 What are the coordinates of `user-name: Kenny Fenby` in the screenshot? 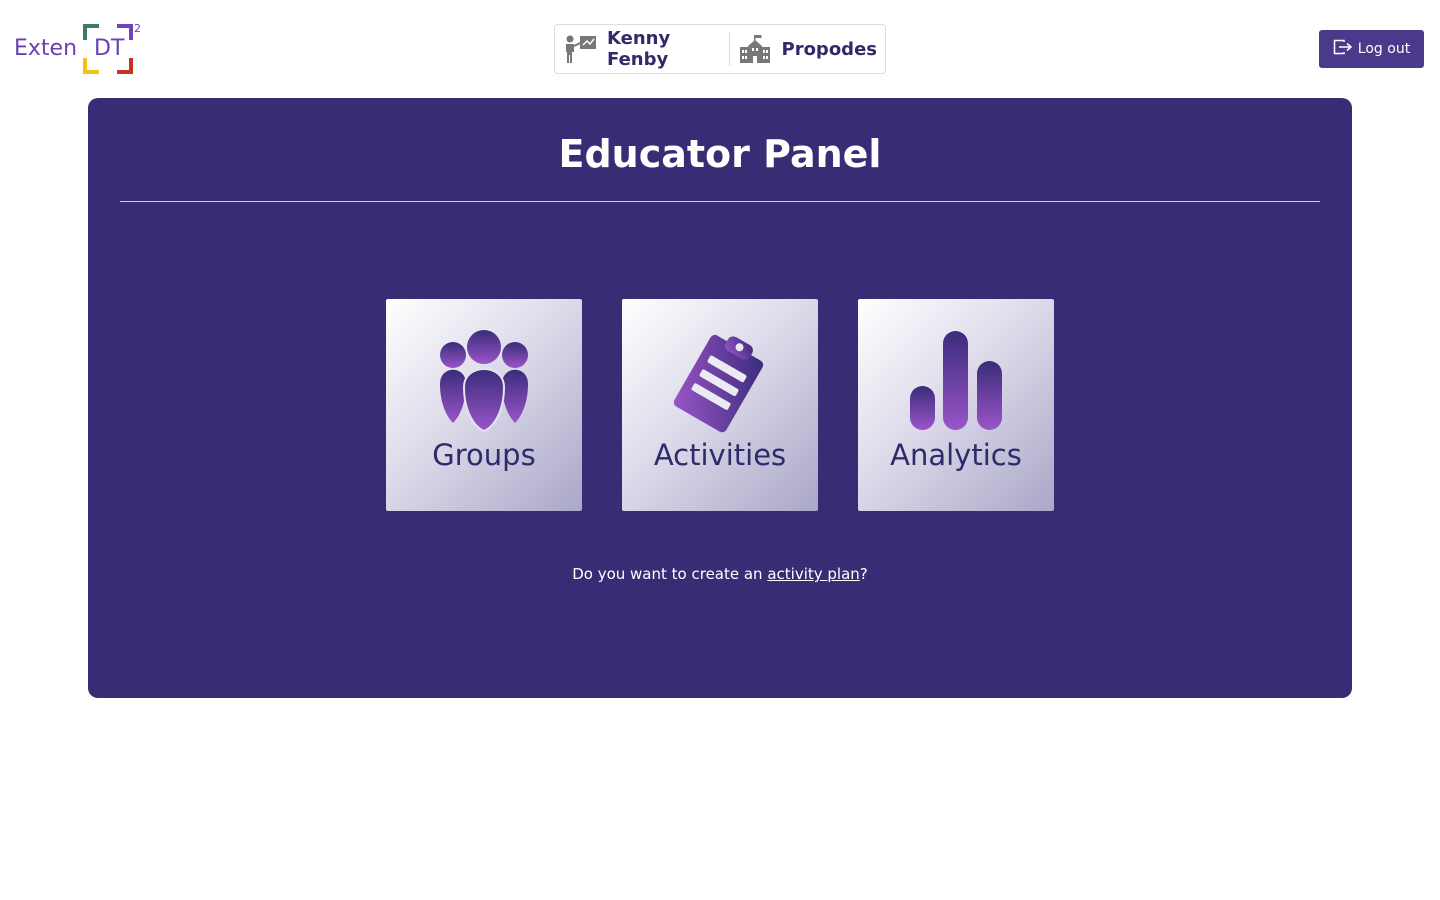 It's located at (639, 49).